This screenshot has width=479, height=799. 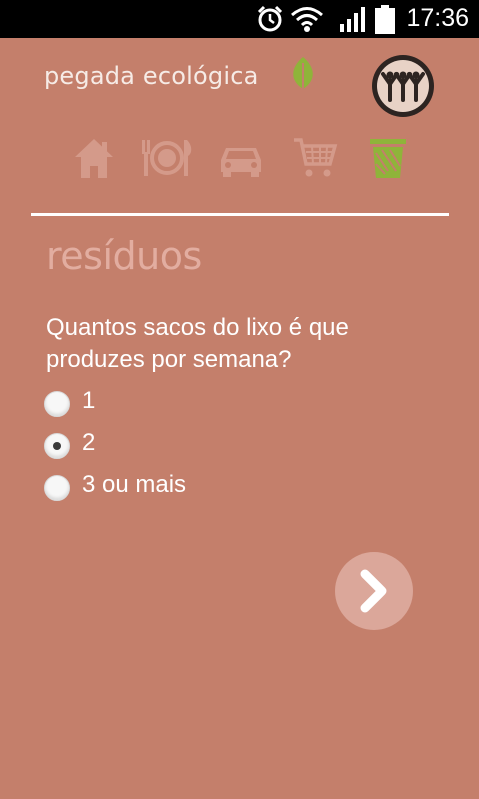 What do you see at coordinates (241, 166) in the screenshot?
I see `car-icon` at bounding box center [241, 166].